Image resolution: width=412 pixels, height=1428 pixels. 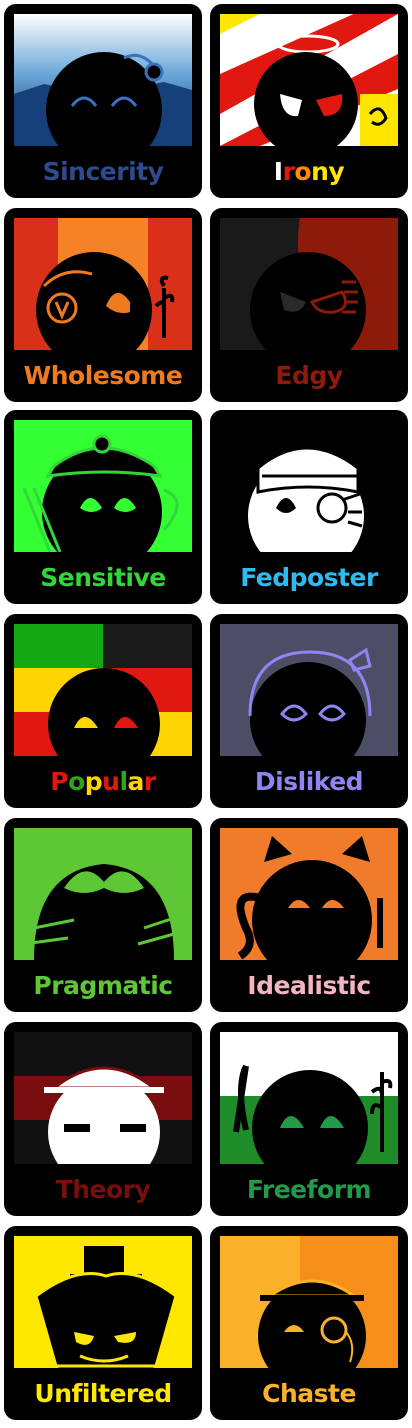 I want to click on card-wholesome: Wholesome, so click(x=103, y=305).